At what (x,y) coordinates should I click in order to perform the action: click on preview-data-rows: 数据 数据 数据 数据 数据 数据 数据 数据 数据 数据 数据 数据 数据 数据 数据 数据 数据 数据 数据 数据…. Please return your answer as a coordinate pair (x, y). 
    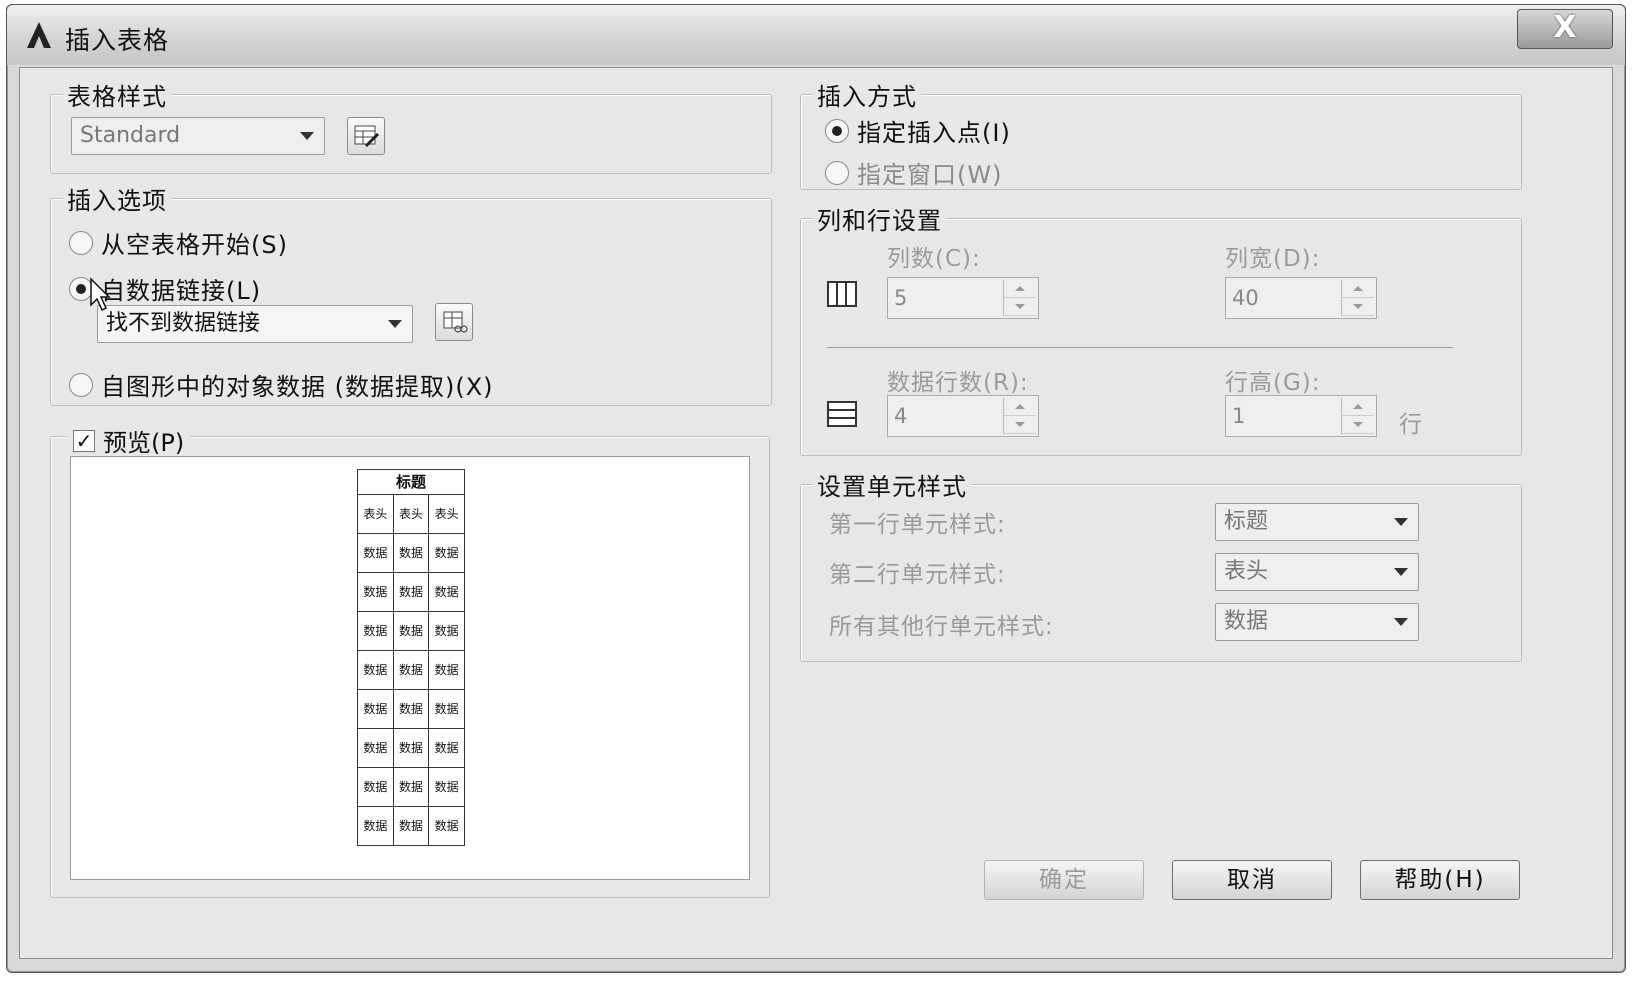
    Looking at the image, I should click on (411, 689).